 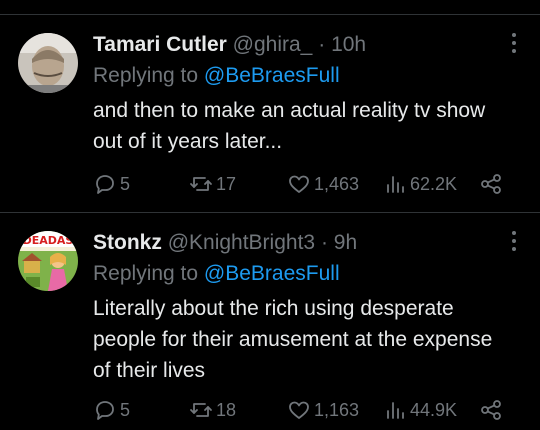 I want to click on user-handle: @KnightBright3, so click(x=241, y=242).